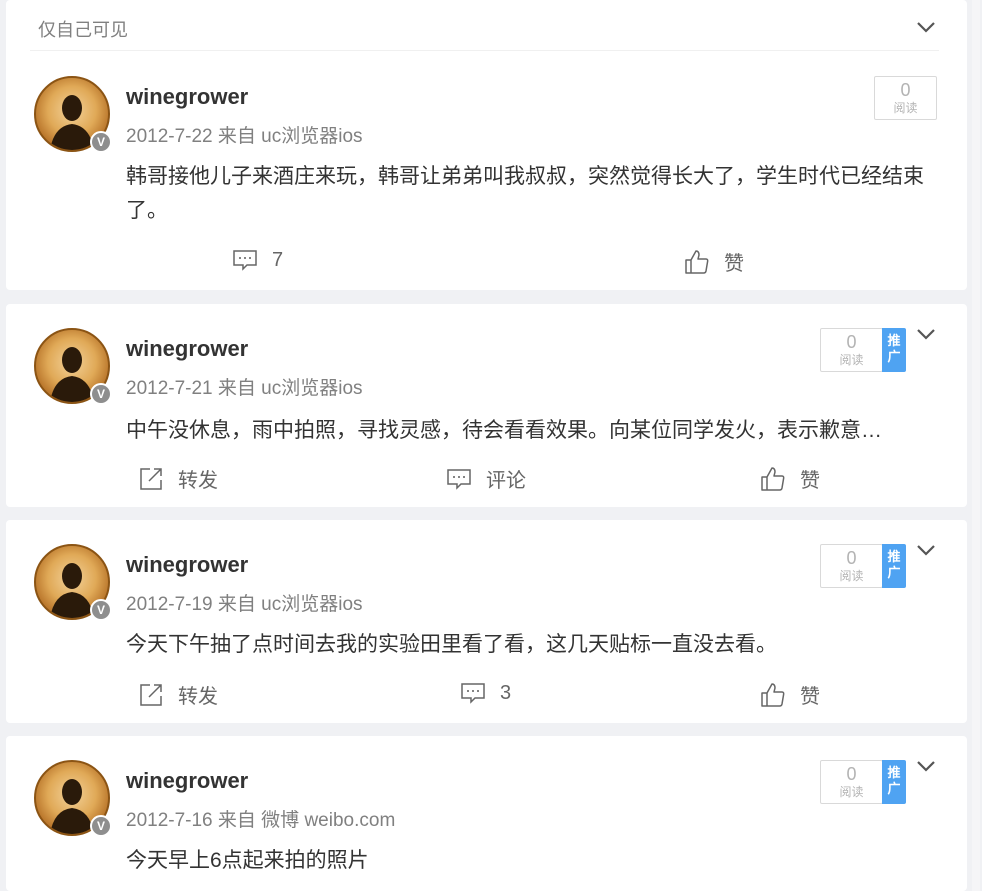 The height and width of the screenshot is (891, 982). I want to click on post-content: 韩哥接他儿子来酒庄来玩，韩哥让弟弟叫我叔叔，突然觉得长大了，学生时代已经结束了。, so click(525, 193).